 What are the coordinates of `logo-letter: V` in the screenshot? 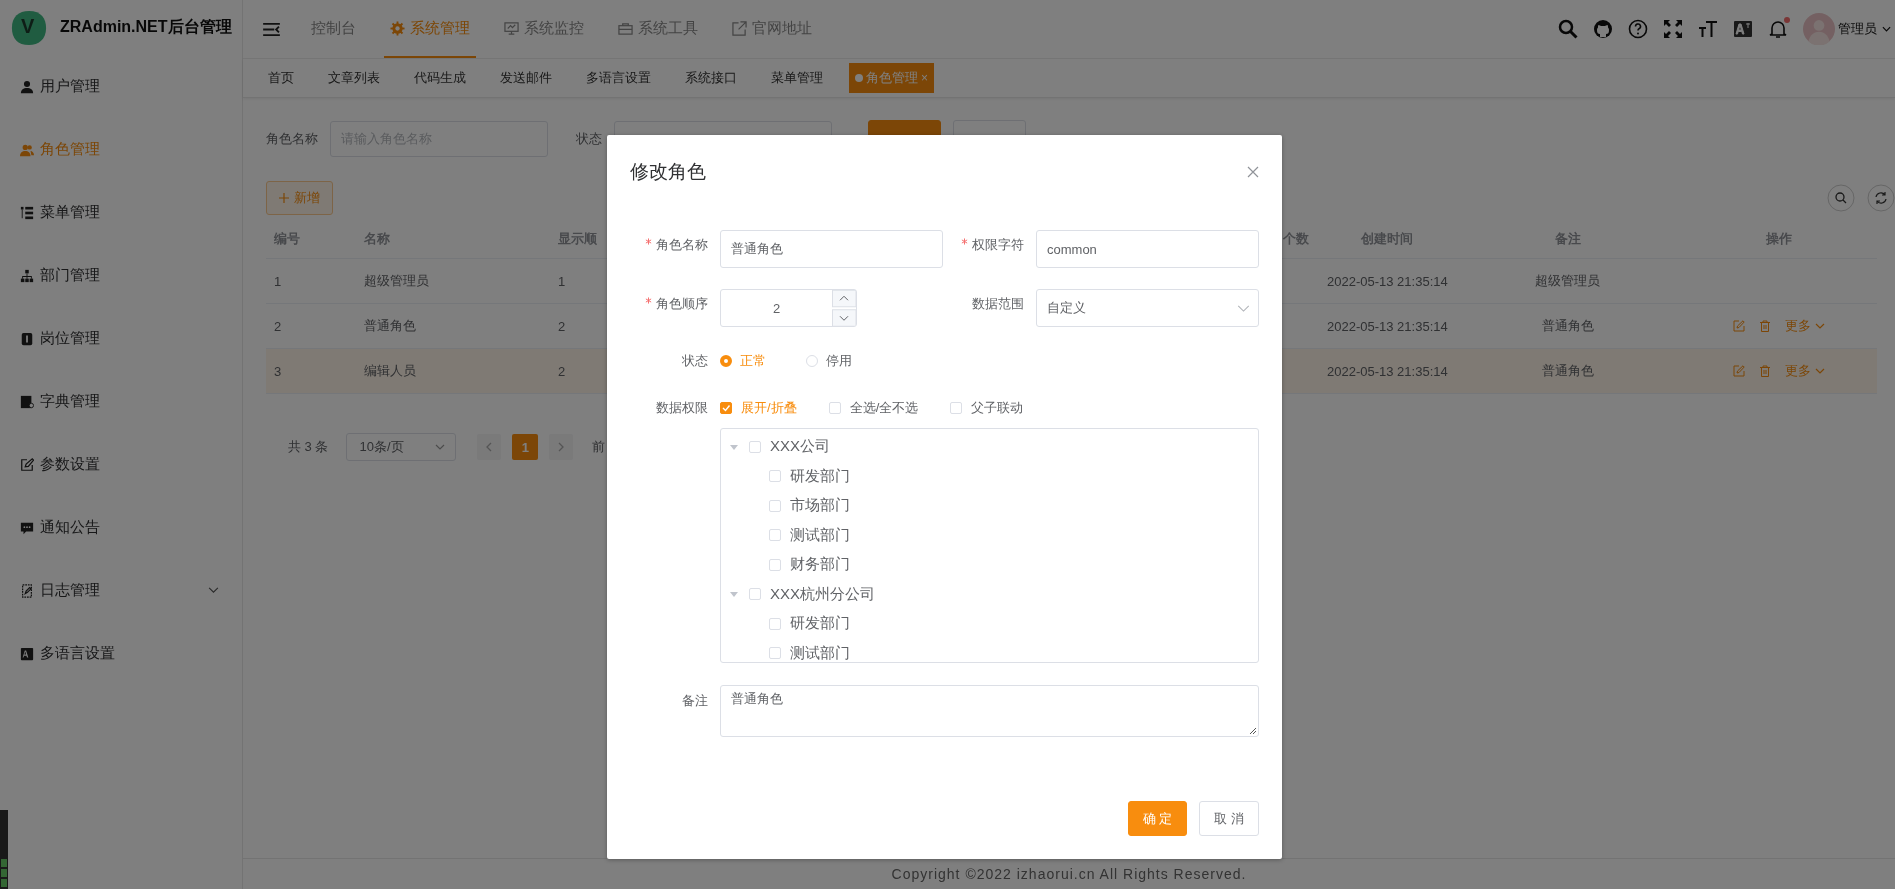 It's located at (28, 26).